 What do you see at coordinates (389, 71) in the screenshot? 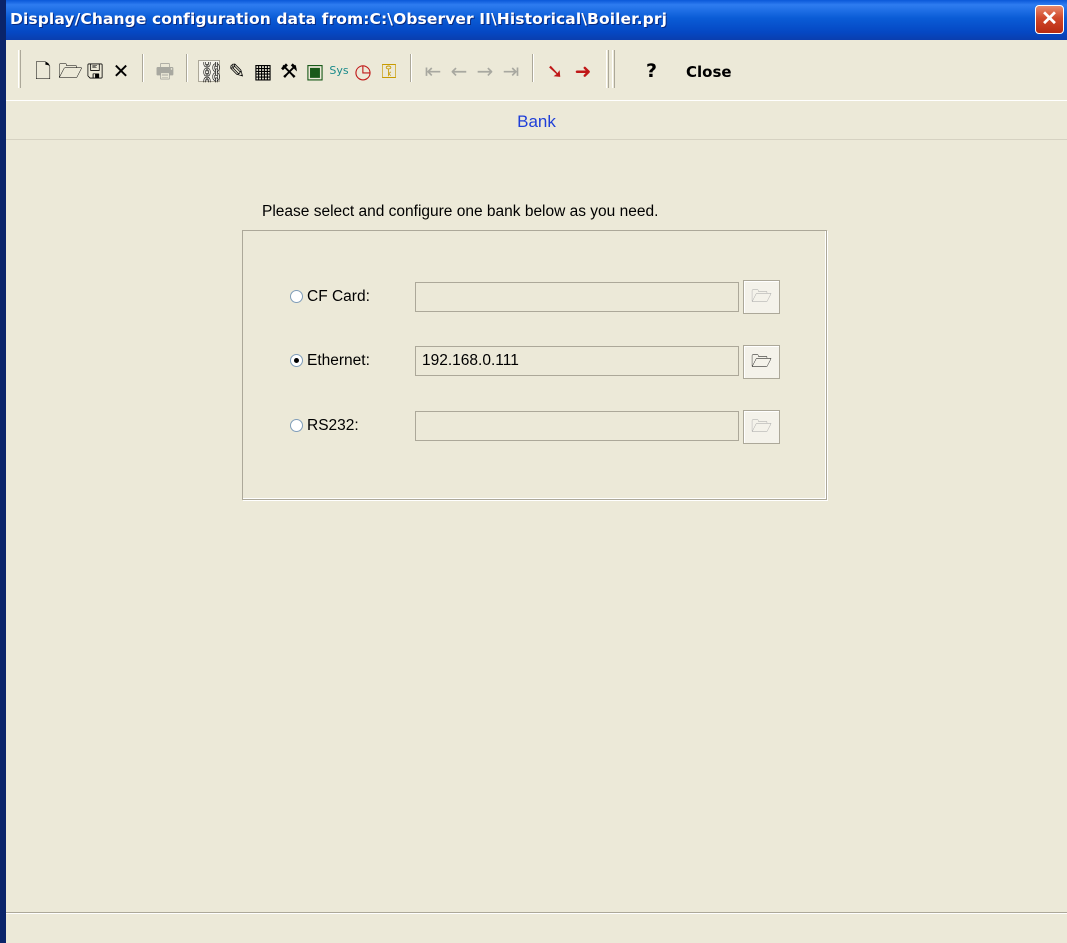
I see `key-icon: ⚿` at bounding box center [389, 71].